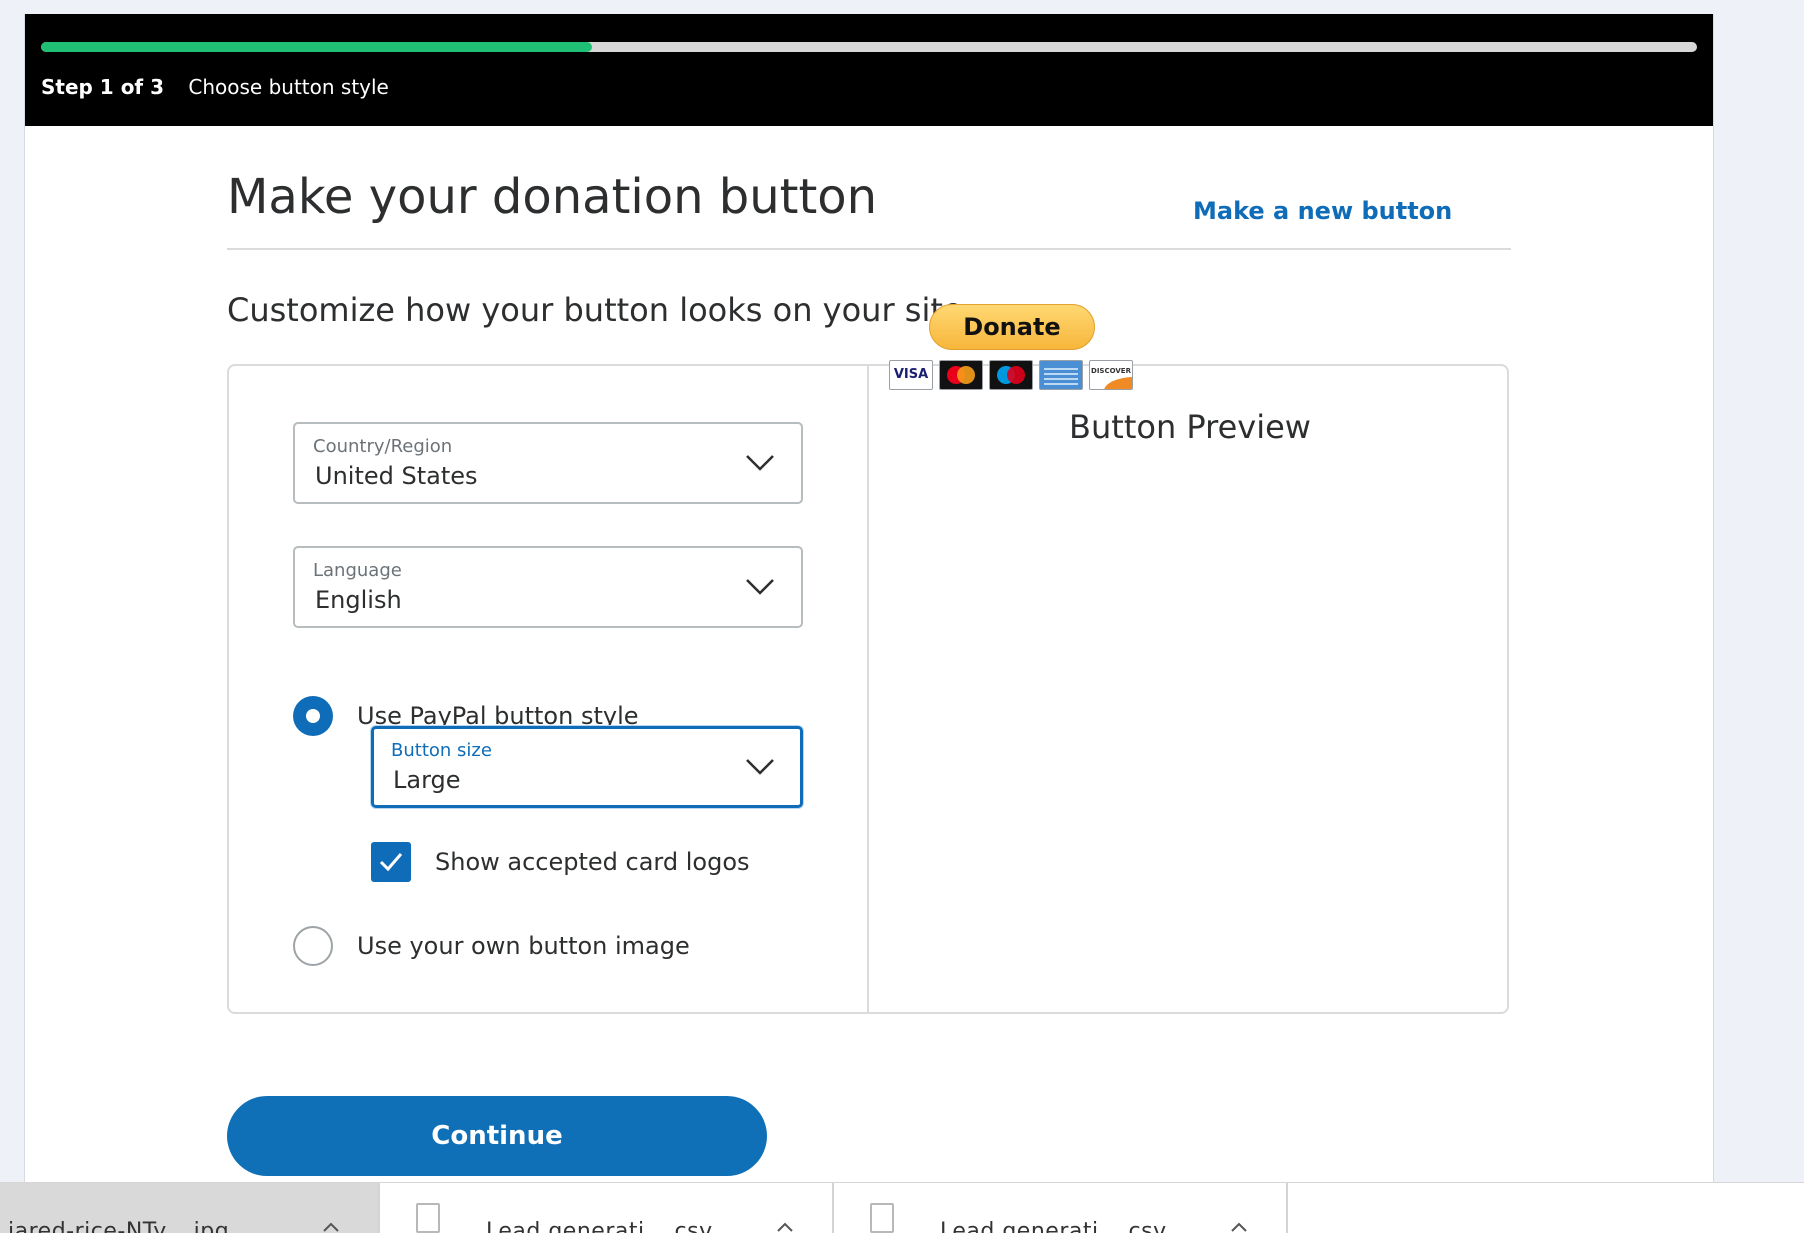 The height and width of the screenshot is (1233, 1804). What do you see at coordinates (383, 446) in the screenshot?
I see `country-region-label: Country/Region` at bounding box center [383, 446].